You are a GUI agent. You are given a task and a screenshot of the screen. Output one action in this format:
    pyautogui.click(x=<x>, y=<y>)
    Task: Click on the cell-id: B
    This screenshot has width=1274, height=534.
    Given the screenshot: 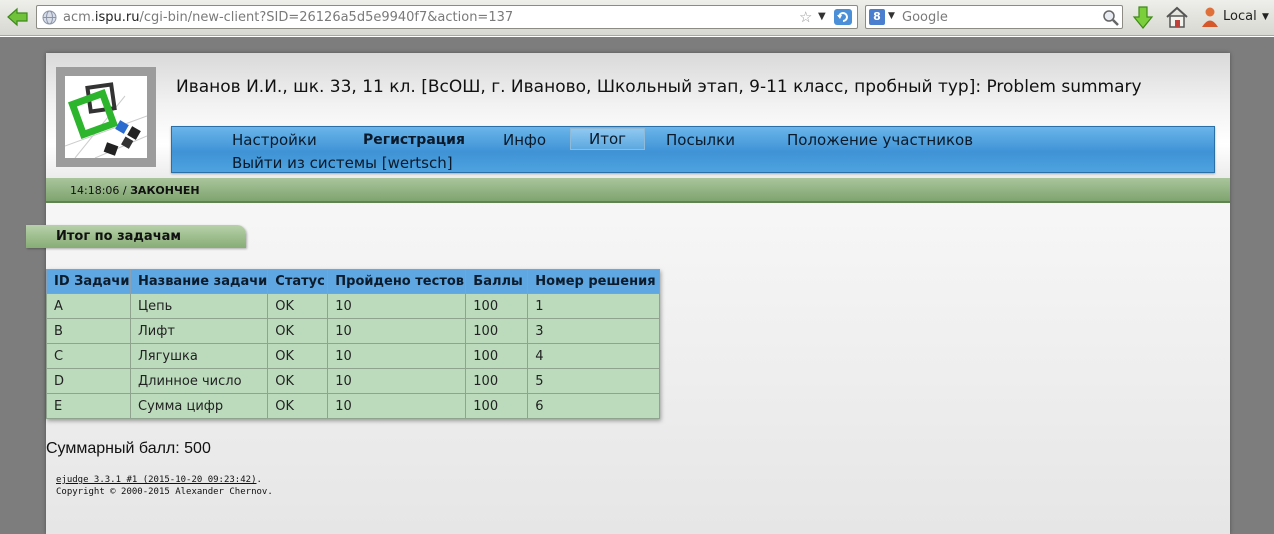 What is the action you would take?
    pyautogui.click(x=88, y=331)
    